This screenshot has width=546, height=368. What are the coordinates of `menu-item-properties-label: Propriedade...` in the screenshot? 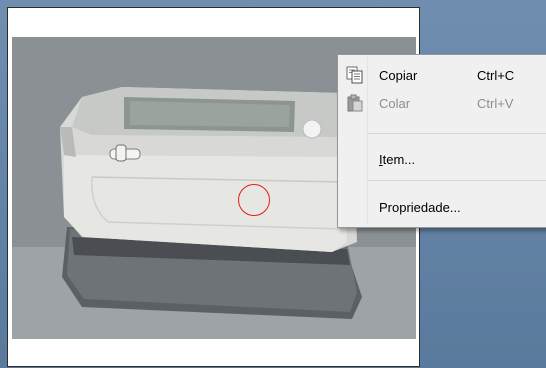 It's located at (420, 207).